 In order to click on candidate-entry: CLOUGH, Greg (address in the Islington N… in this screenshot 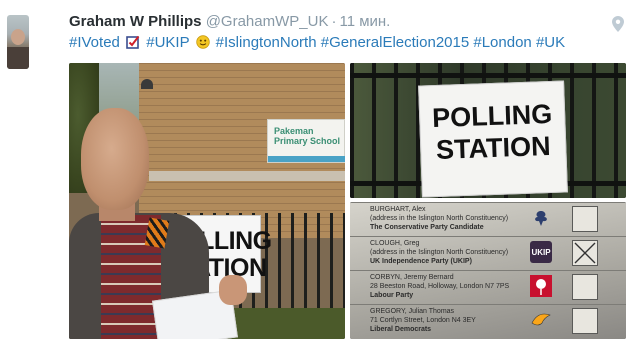, I will do `click(439, 252)`.